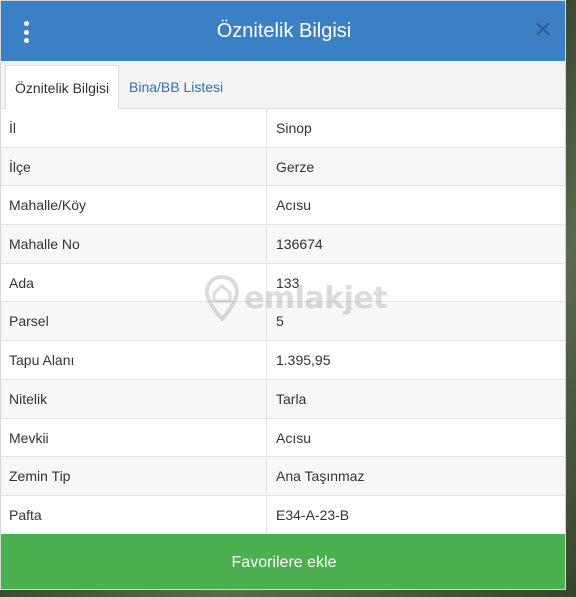  Describe the element at coordinates (303, 360) in the screenshot. I see `row-value: 1.395,95` at that location.